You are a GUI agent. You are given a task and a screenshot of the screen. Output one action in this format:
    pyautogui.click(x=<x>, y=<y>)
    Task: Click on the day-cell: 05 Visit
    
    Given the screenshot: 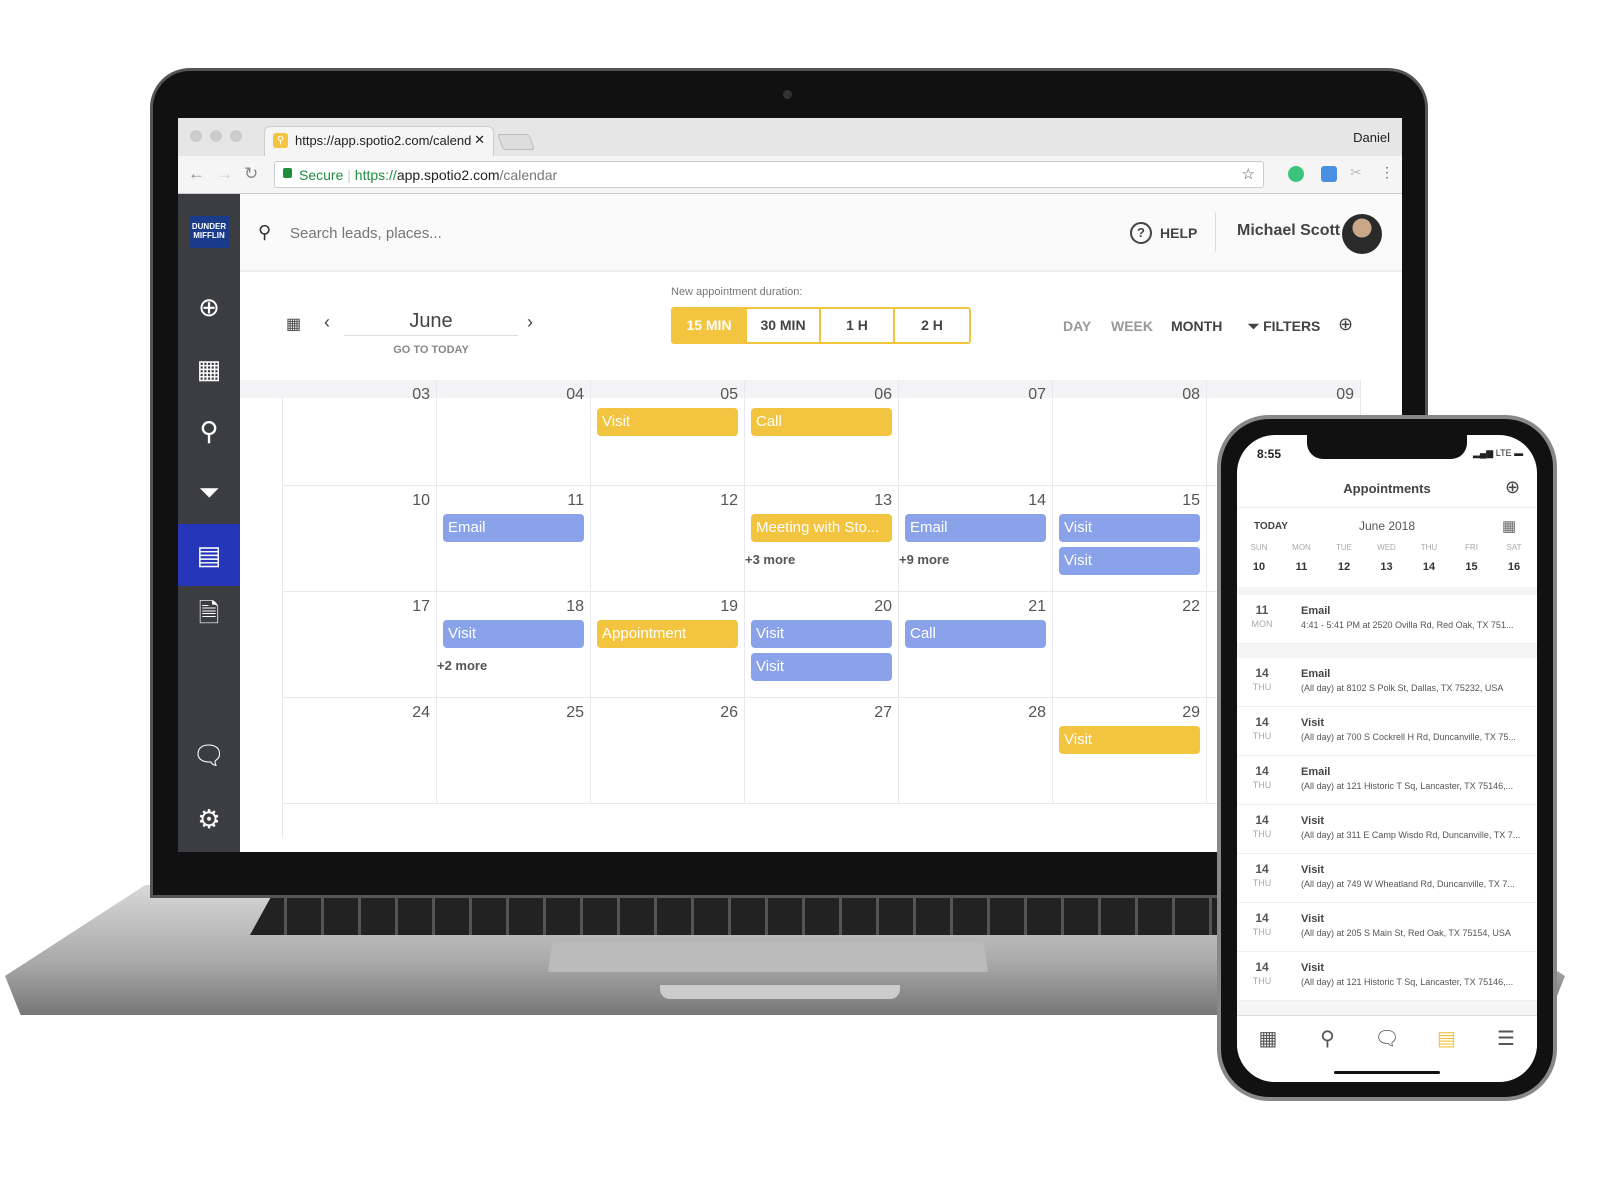 What is the action you would take?
    pyautogui.click(x=668, y=433)
    